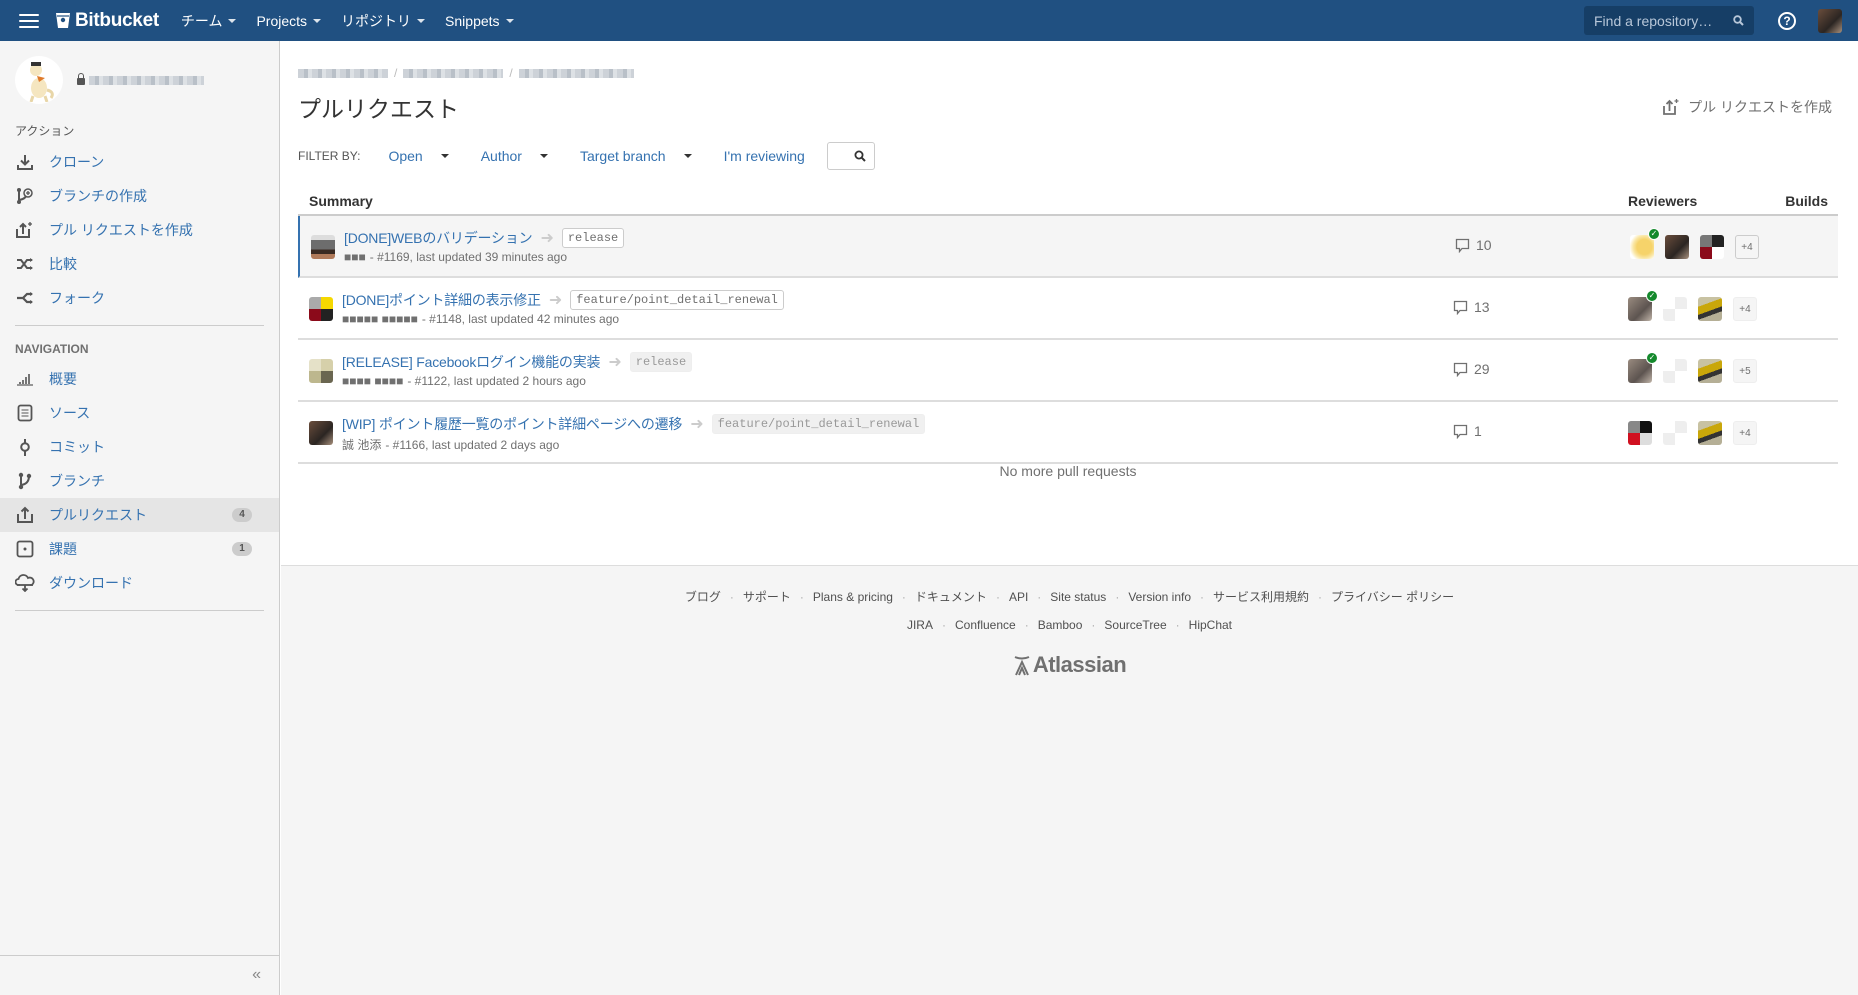  What do you see at coordinates (81, 79) in the screenshot?
I see `lock-icon` at bounding box center [81, 79].